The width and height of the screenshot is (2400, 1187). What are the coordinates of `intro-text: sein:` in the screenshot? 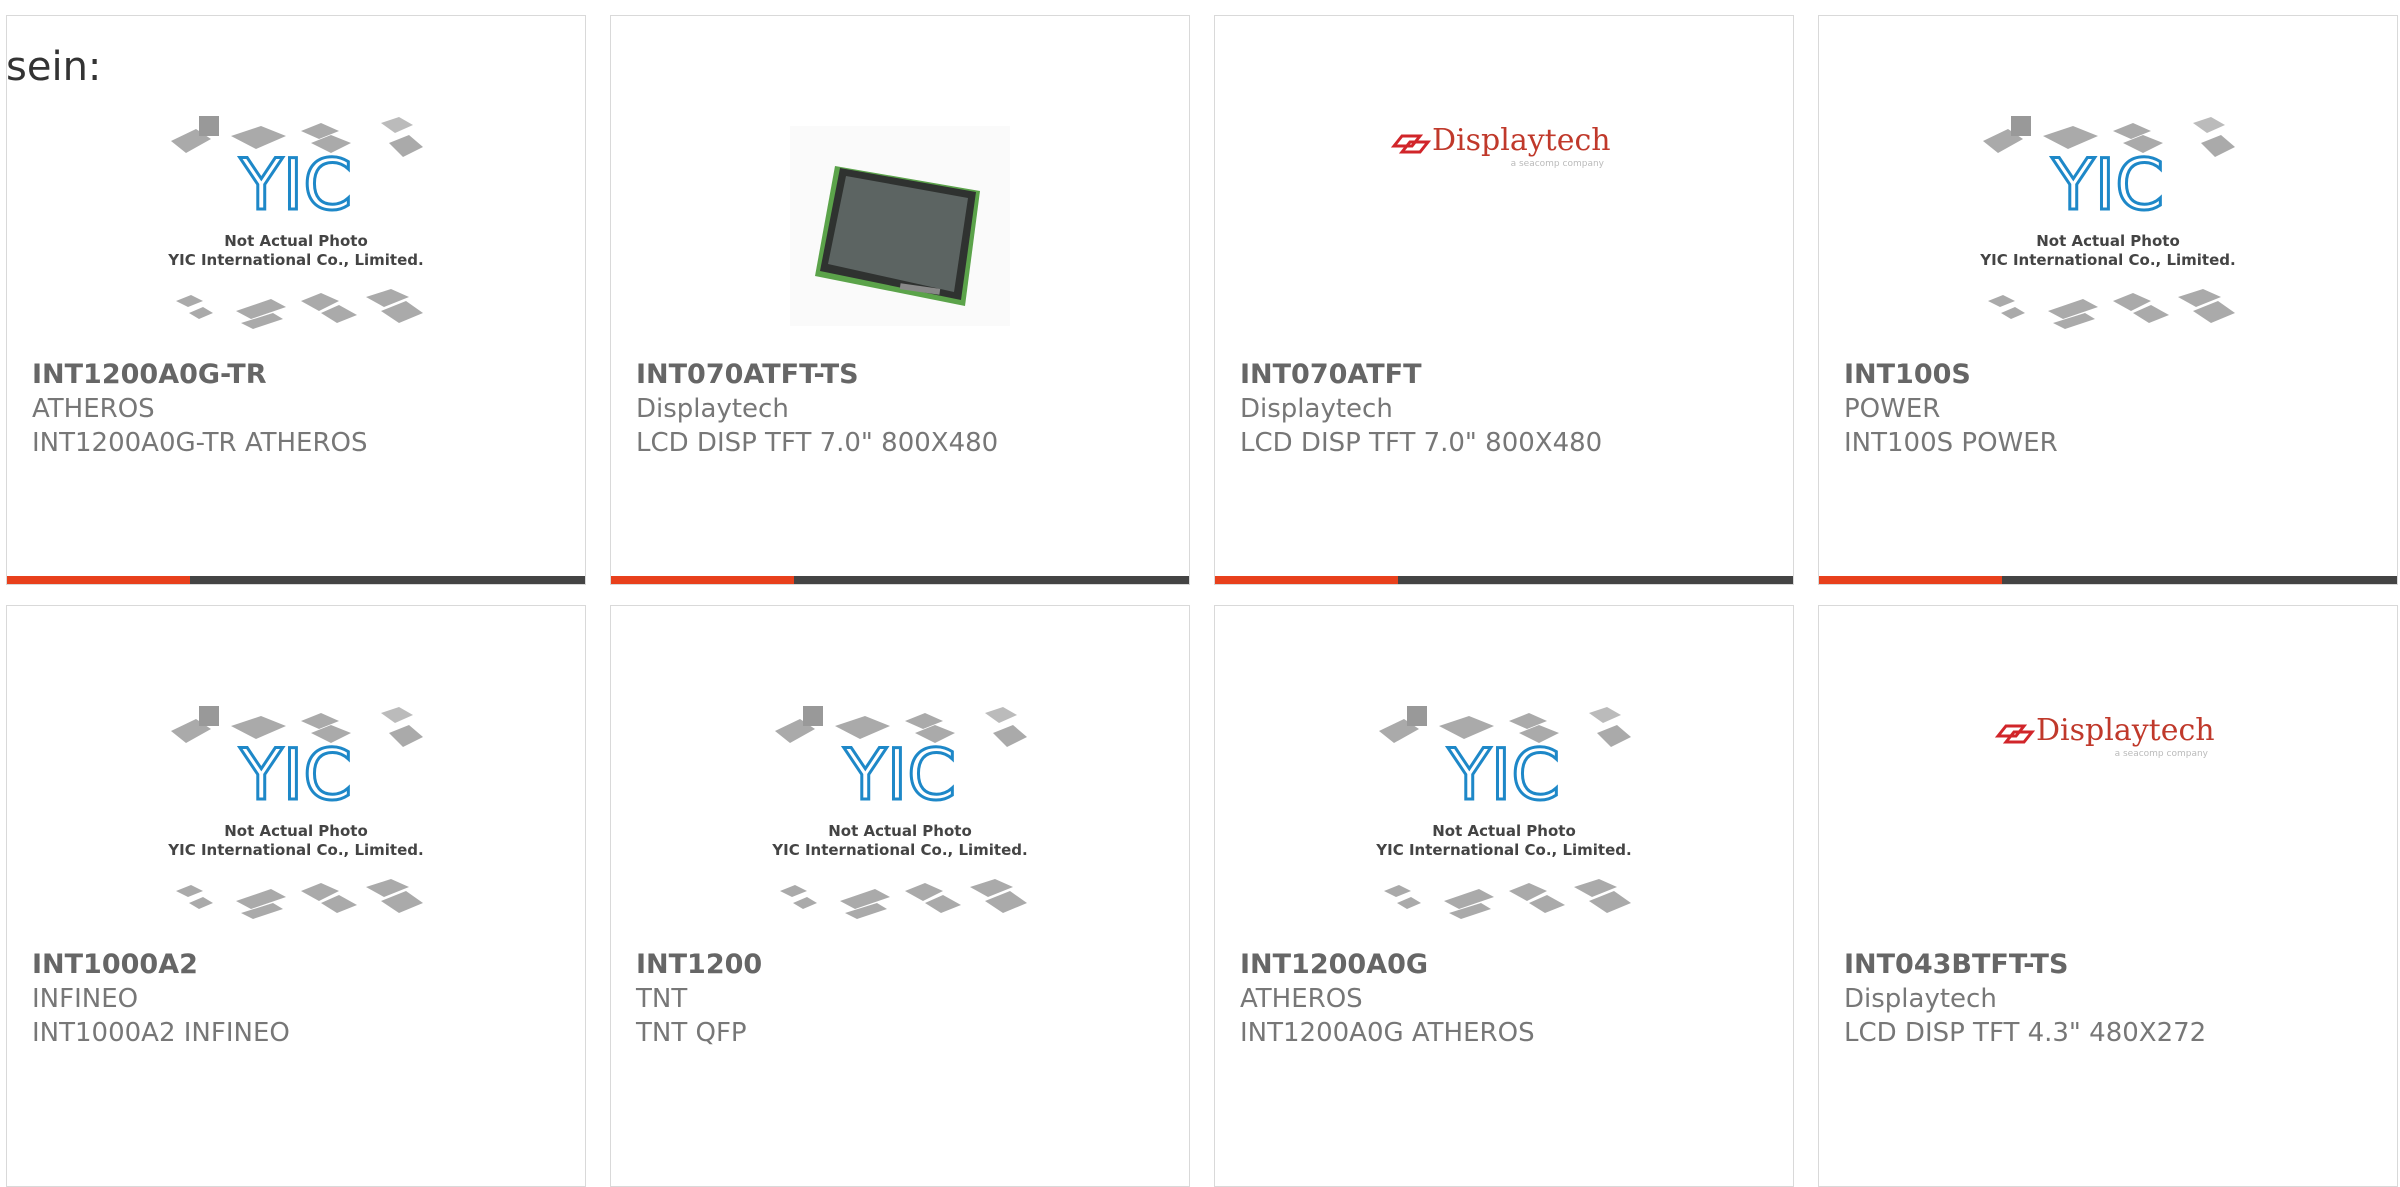 It's located at (54, 67).